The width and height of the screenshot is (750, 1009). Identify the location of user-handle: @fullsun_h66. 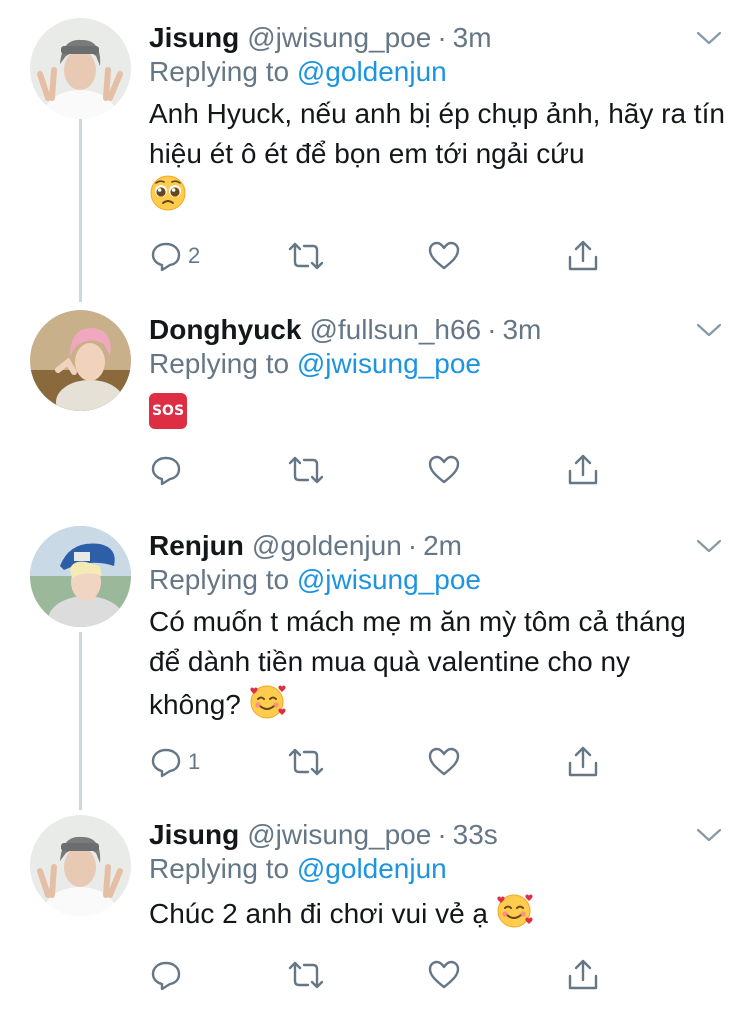
(395, 330).